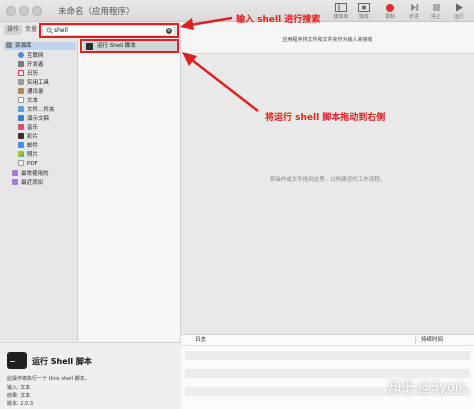 The width and height of the screenshot is (474, 409). Describe the element at coordinates (225, 85) in the screenshot. I see `drag-arrow` at that location.